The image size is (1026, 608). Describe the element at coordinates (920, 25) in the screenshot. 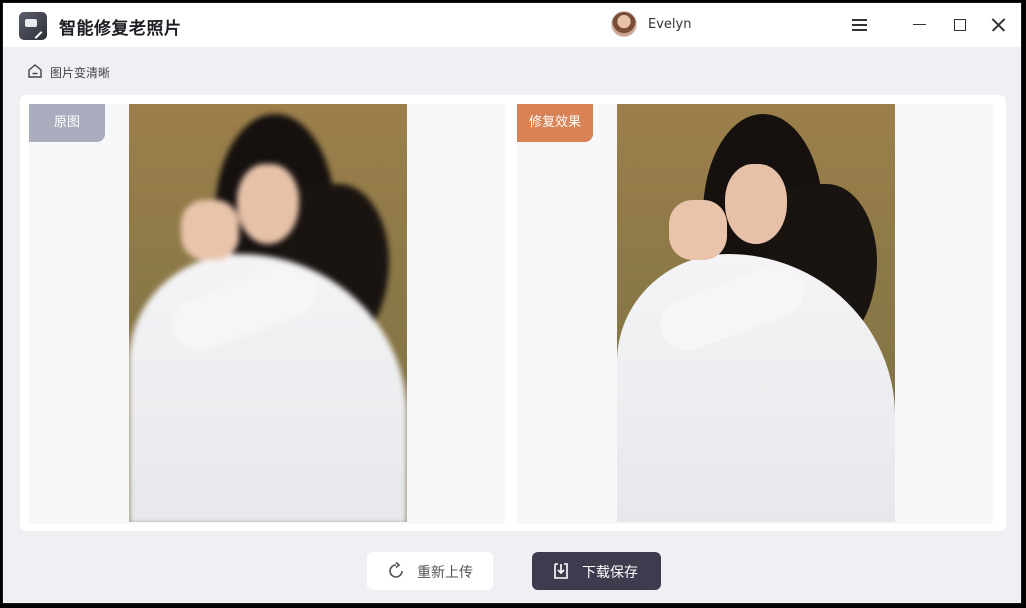

I see `minimize-icon` at that location.